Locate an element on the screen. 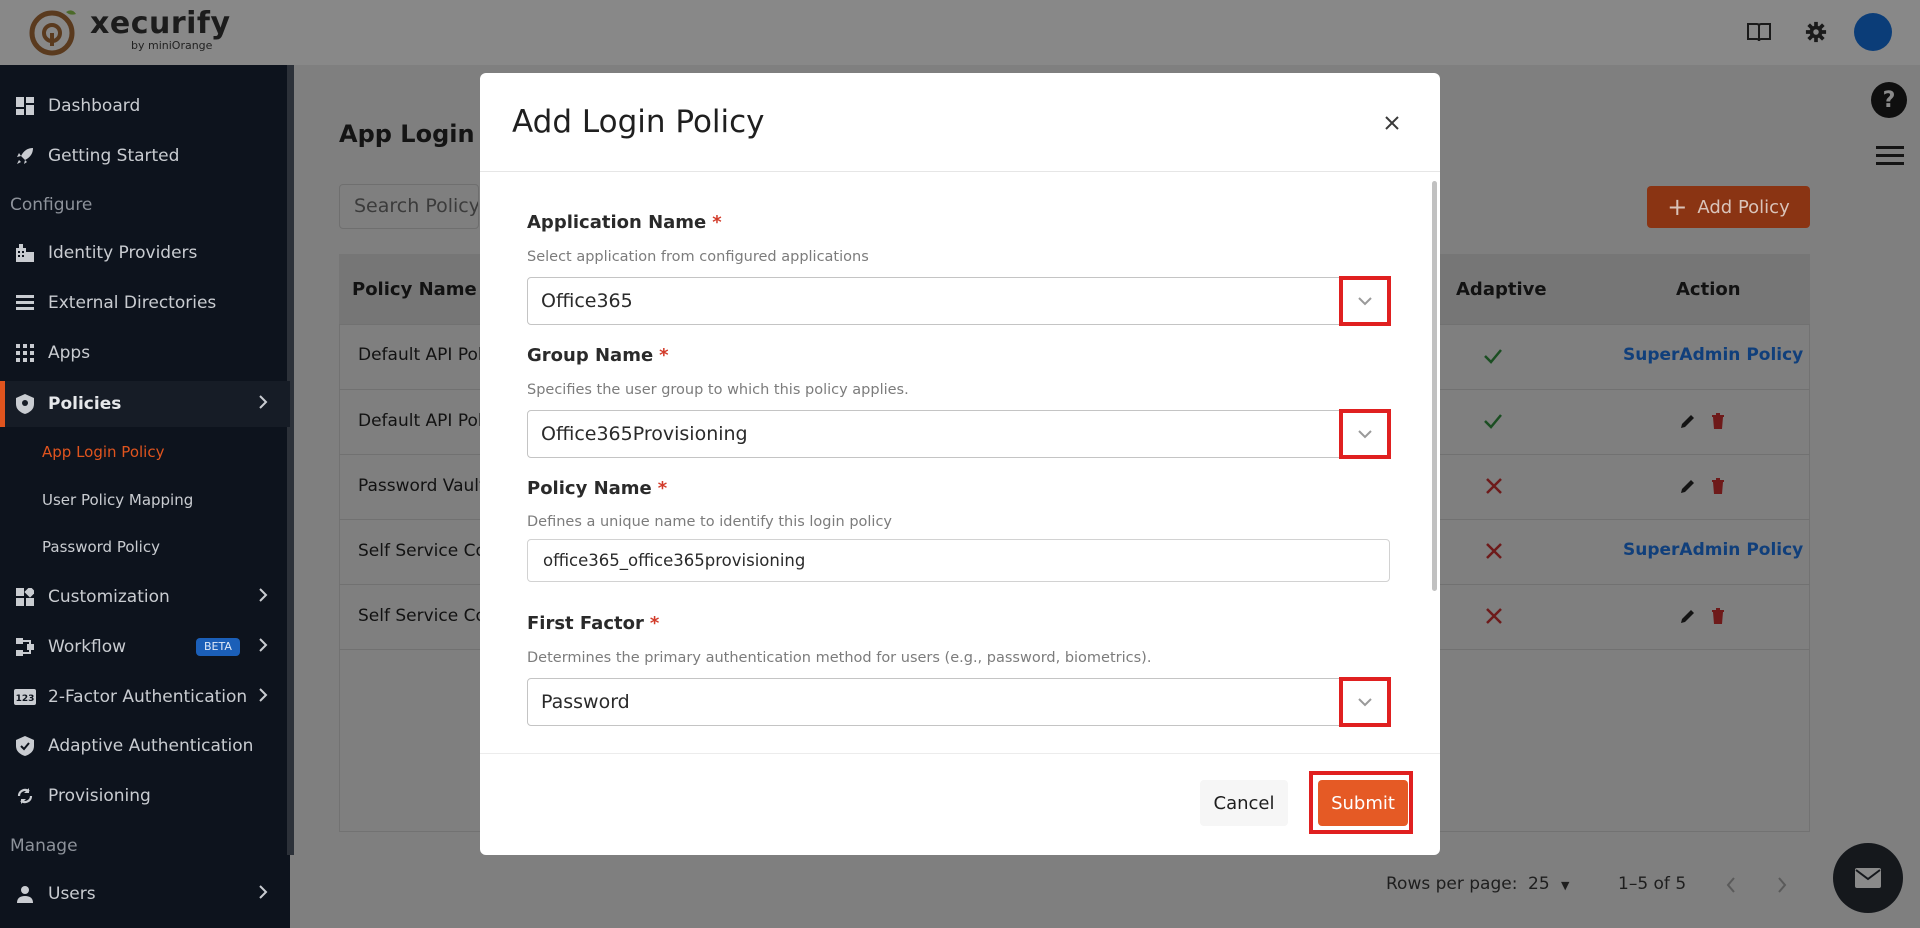 This screenshot has width=1920, height=928. dialog-footer is located at coordinates (960, 804).